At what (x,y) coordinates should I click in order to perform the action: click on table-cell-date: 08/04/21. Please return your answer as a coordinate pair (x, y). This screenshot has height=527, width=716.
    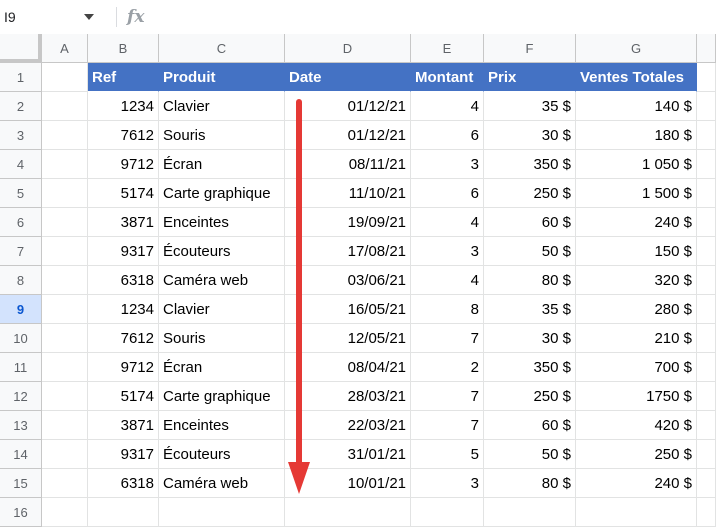
    Looking at the image, I should click on (348, 367).